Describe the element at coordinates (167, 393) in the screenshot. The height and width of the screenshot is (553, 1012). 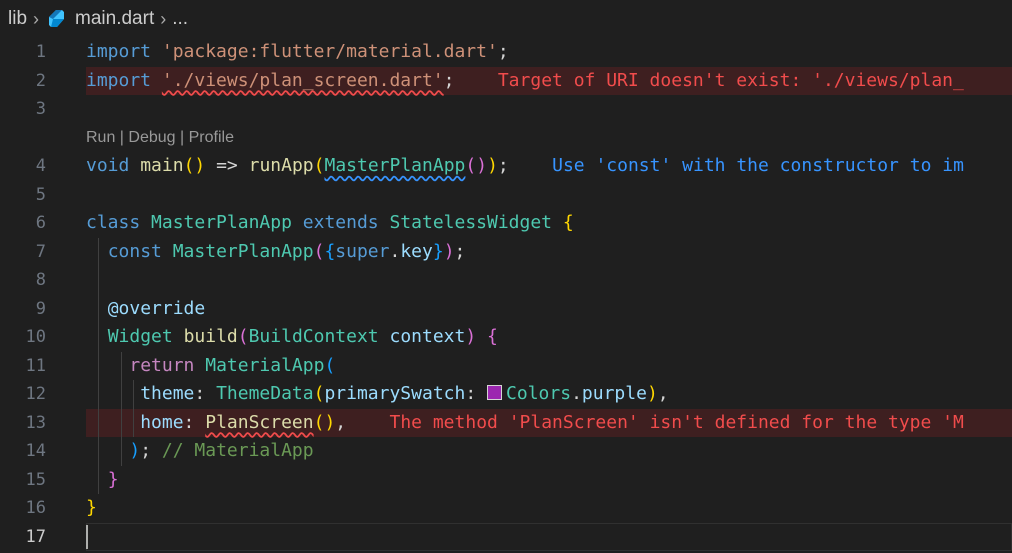
I see `property: theme` at that location.